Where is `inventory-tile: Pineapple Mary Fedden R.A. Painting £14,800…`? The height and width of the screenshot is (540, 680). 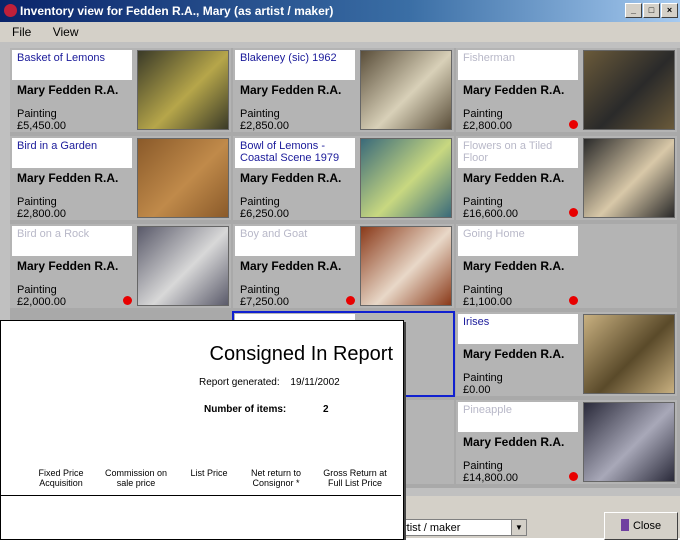 inventory-tile: Pineapple Mary Fedden R.A. Painting £14,800… is located at coordinates (566, 442).